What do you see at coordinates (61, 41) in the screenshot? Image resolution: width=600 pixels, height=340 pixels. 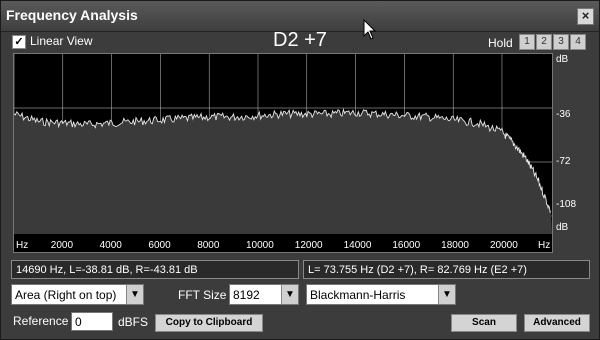 I see `linear-view-label: Linear View` at bounding box center [61, 41].